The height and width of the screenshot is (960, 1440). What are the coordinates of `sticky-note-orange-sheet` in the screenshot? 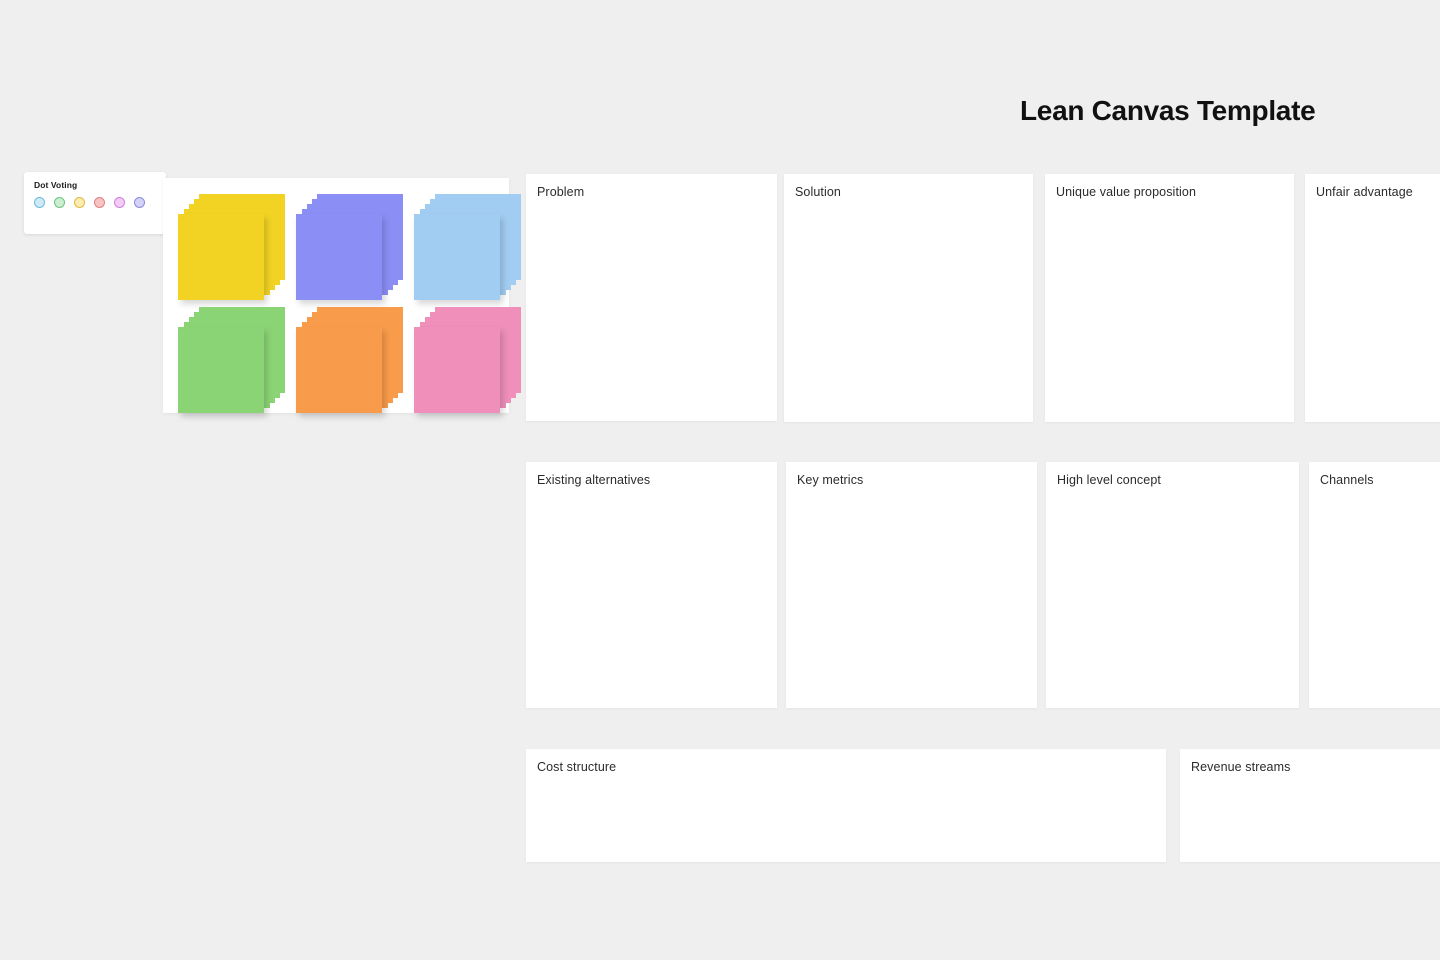 It's located at (339, 370).